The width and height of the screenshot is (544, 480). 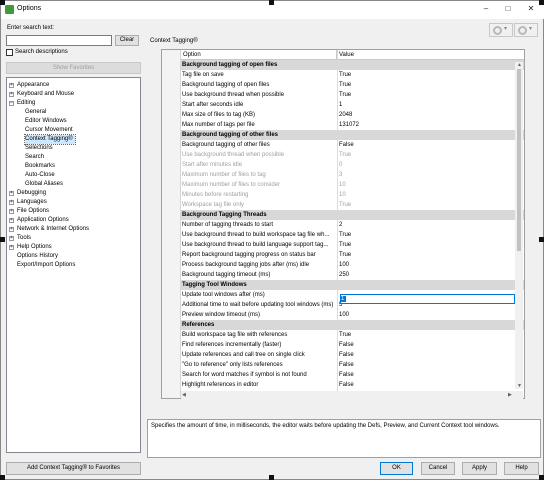 What do you see at coordinates (352, 105) in the screenshot?
I see `grid-row: Start after seconds idle 1` at bounding box center [352, 105].